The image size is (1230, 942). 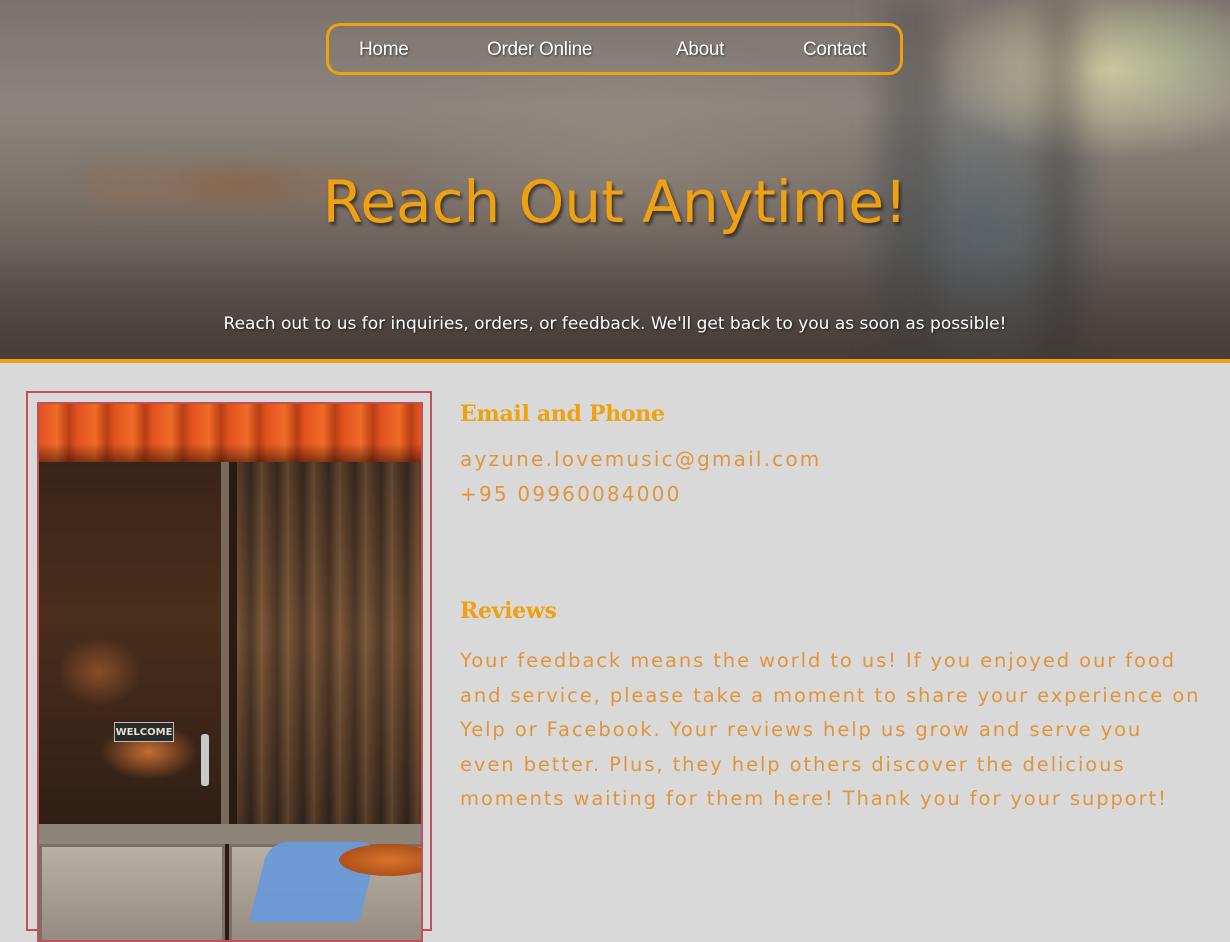 I want to click on phone-number: +95 09960084000, so click(x=571, y=494).